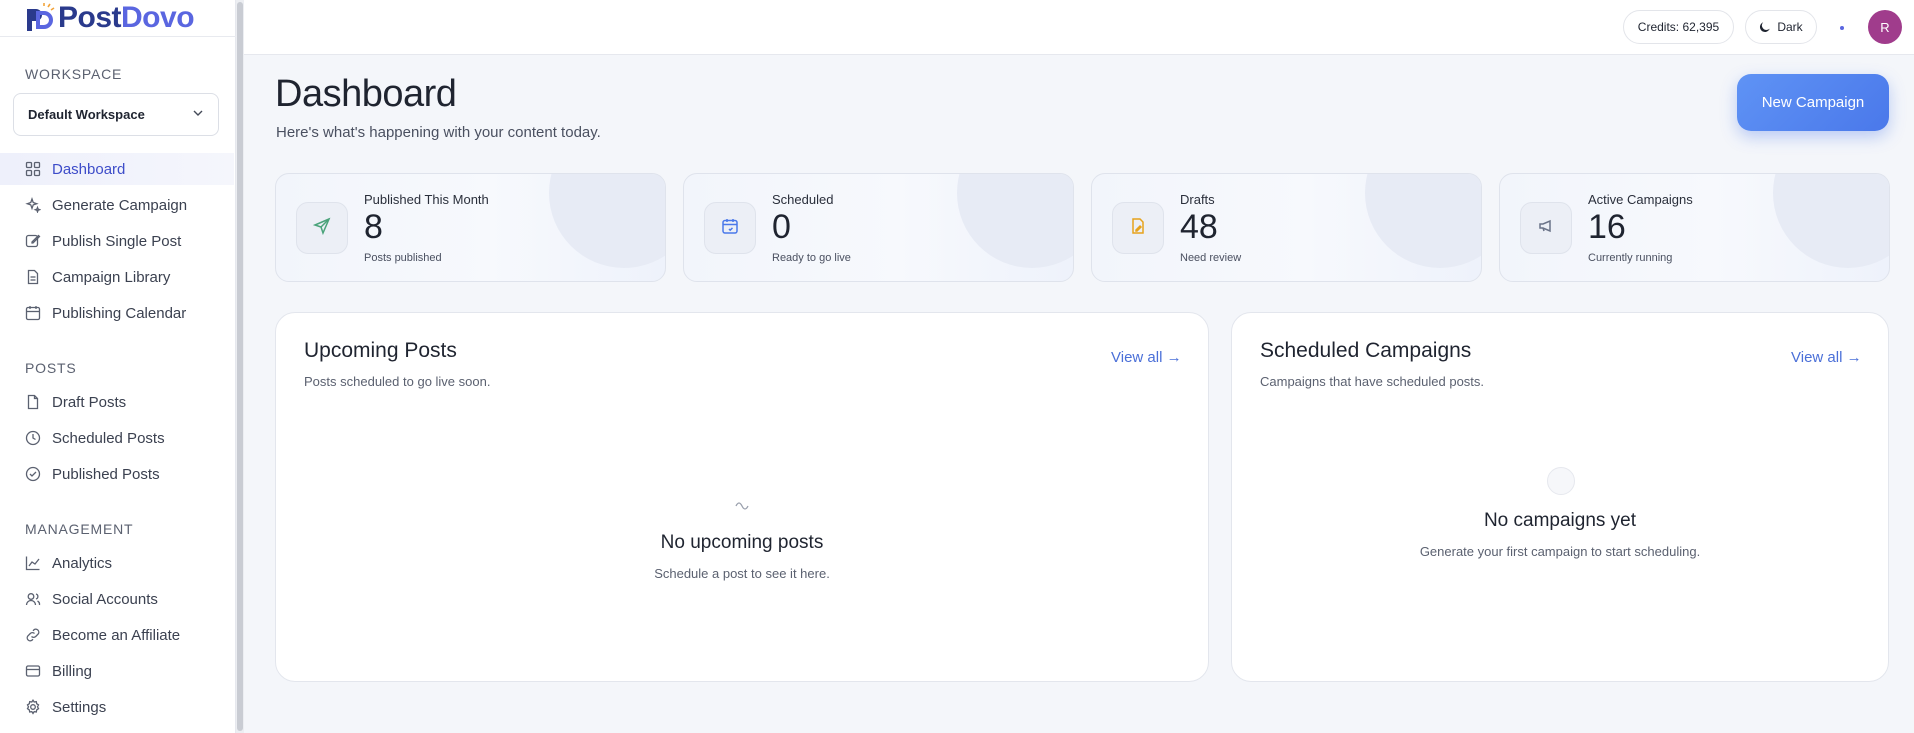 This screenshot has height=733, width=1914. What do you see at coordinates (82, 563) in the screenshot?
I see `sidebar-item-label: Analytics` at bounding box center [82, 563].